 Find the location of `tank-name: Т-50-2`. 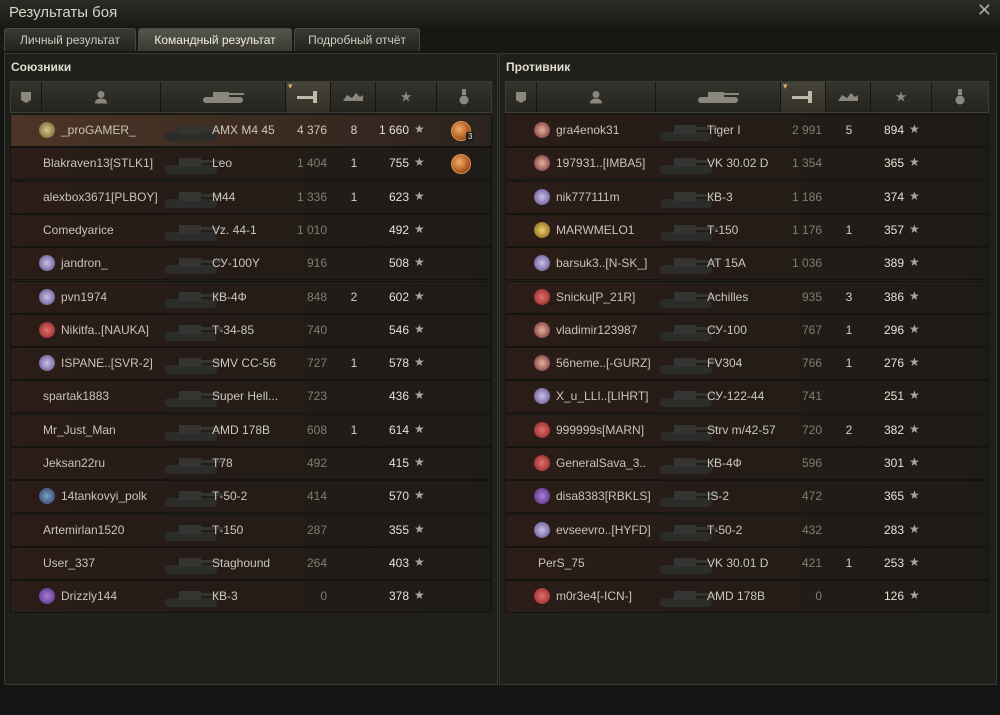

tank-name: Т-50-2 is located at coordinates (230, 496).